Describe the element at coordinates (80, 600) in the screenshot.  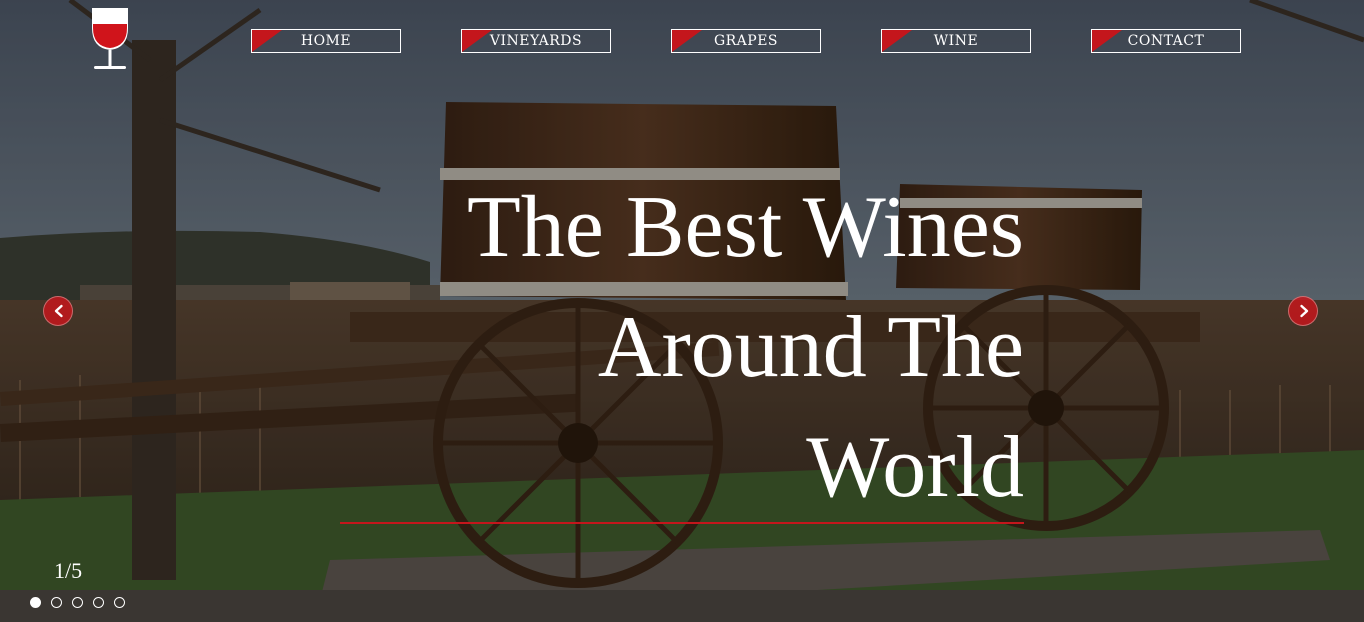
I see `slider-pagination` at that location.